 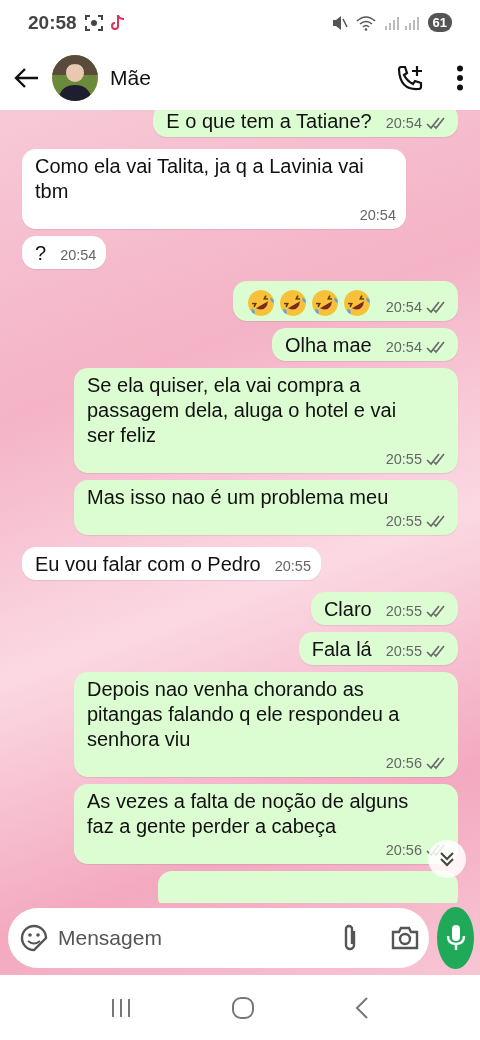 I want to click on message-text: Olha mae, so click(x=328, y=345).